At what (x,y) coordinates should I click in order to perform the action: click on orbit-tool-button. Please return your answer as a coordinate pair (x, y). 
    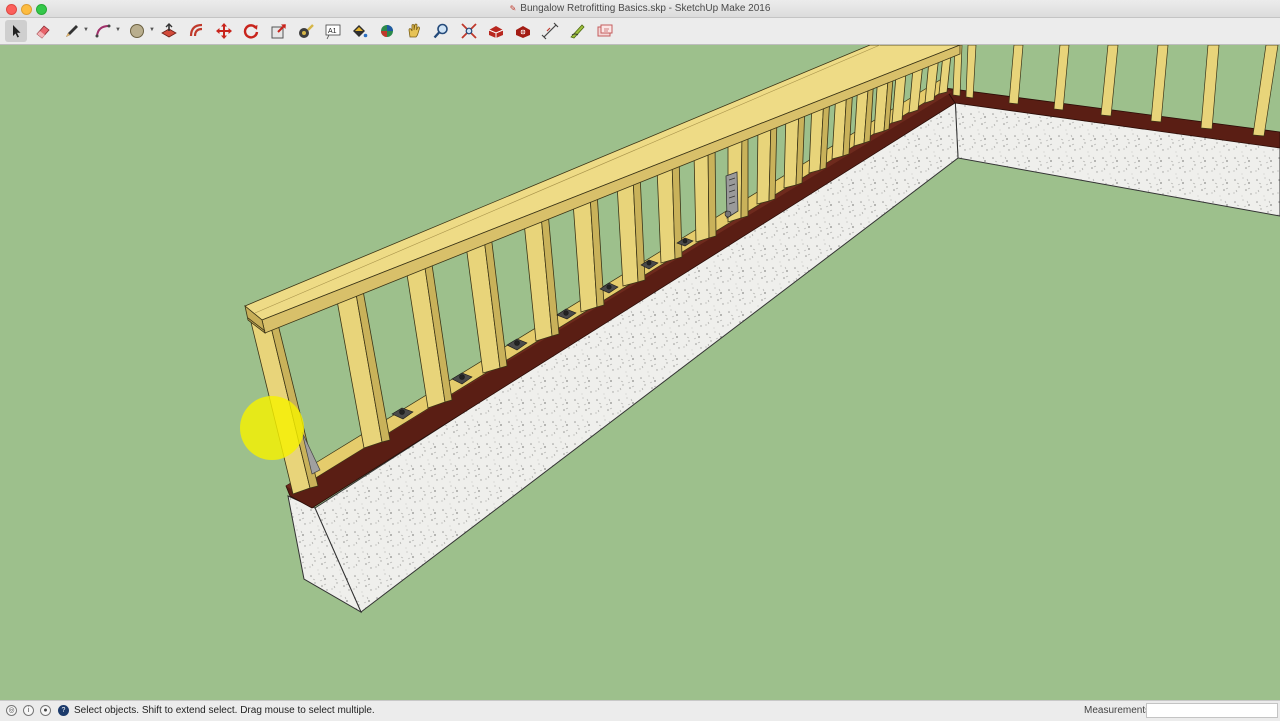
    Looking at the image, I should click on (387, 31).